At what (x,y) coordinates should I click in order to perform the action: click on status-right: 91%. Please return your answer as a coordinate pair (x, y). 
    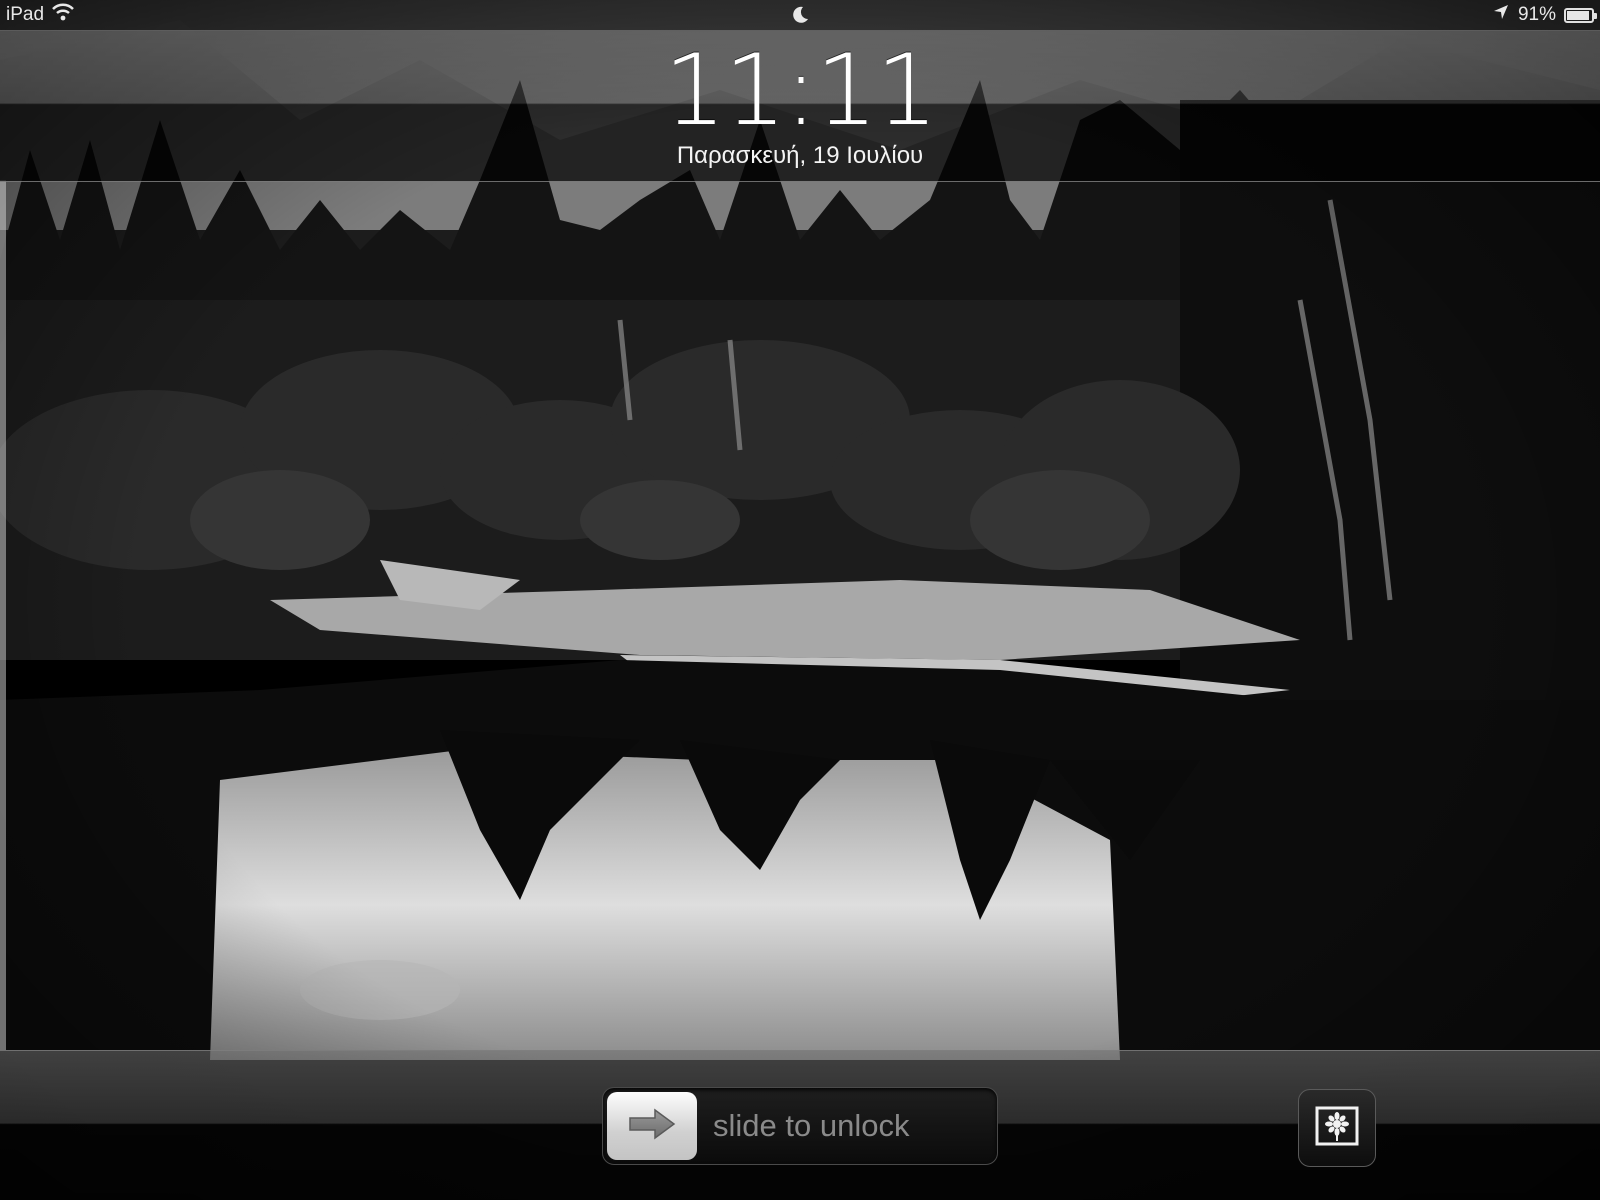
    Looking at the image, I should click on (1544, 15).